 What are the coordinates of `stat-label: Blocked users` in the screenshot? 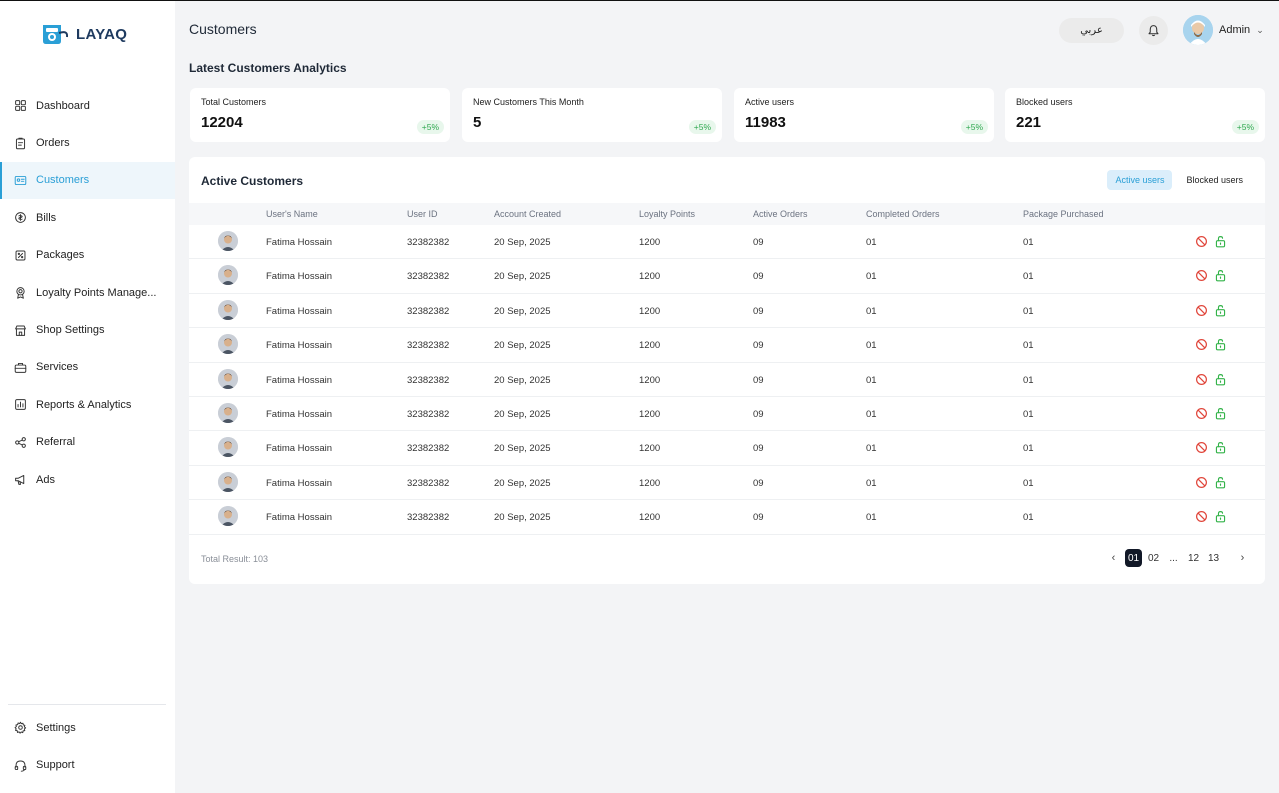 It's located at (1044, 102).